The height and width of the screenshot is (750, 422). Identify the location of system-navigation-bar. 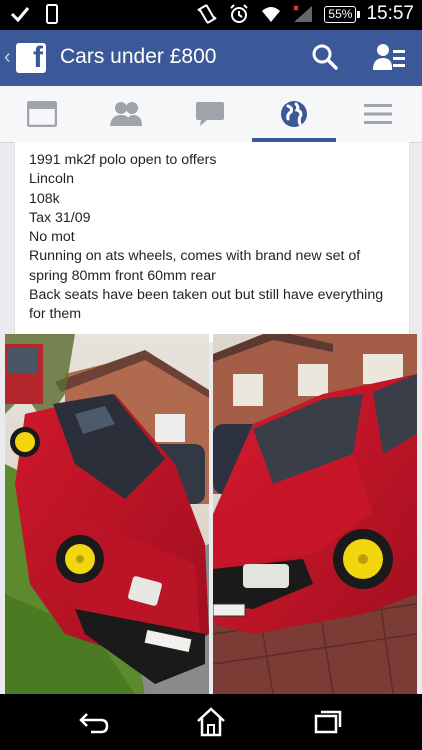
(211, 722).